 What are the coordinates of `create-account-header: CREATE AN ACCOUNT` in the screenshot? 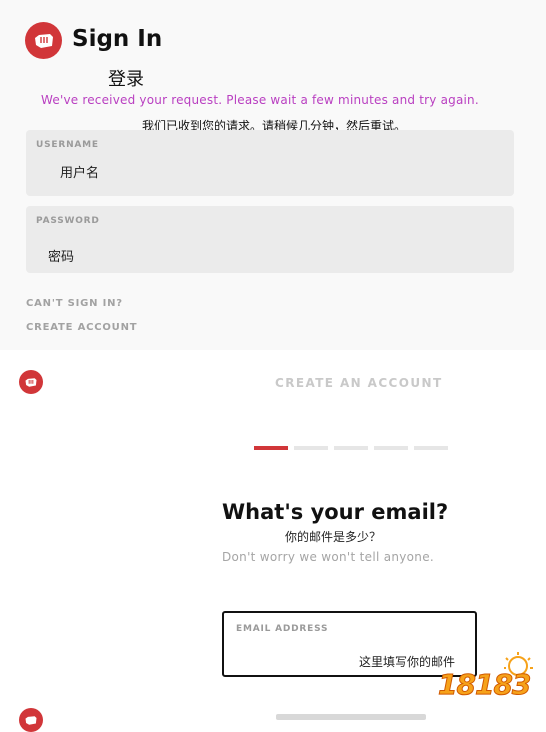 It's located at (359, 383).